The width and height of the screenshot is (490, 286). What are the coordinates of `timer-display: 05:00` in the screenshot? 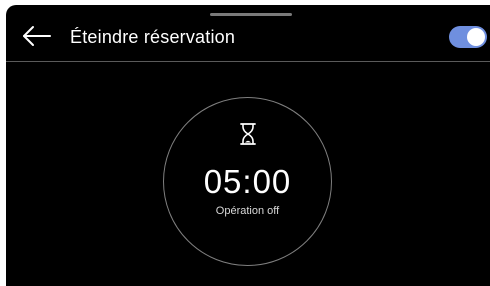 It's located at (247, 181).